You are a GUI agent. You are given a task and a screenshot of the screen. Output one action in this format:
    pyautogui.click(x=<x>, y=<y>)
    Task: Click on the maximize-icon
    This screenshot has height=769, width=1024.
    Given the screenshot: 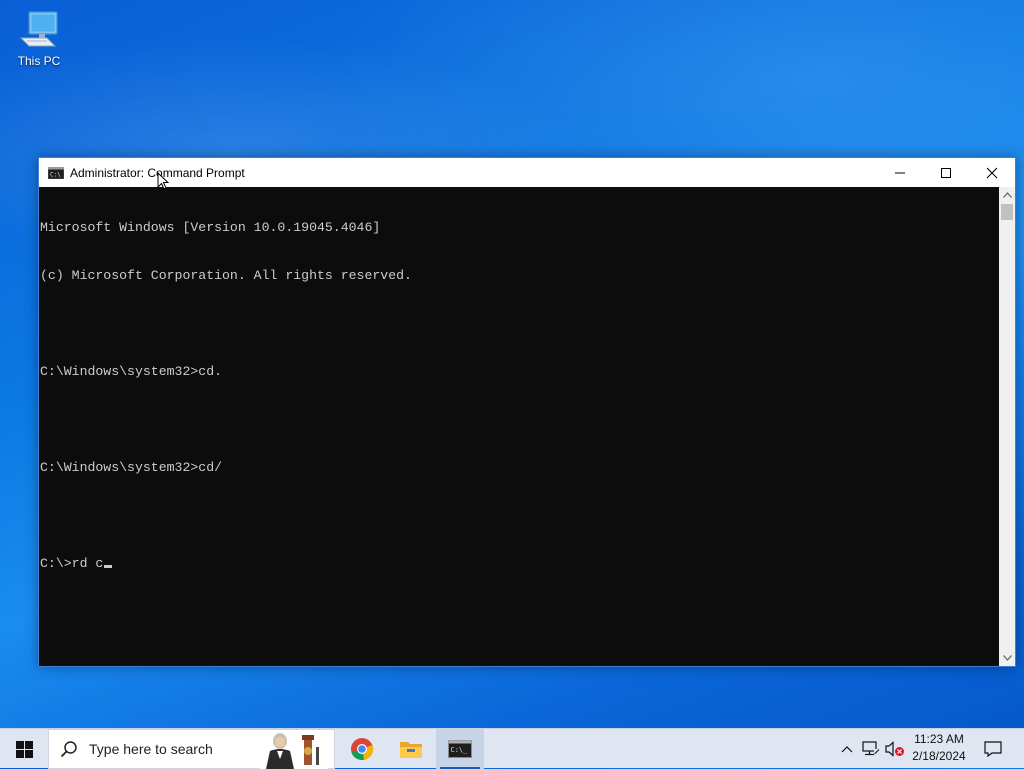 What is the action you would take?
    pyautogui.click(x=946, y=172)
    